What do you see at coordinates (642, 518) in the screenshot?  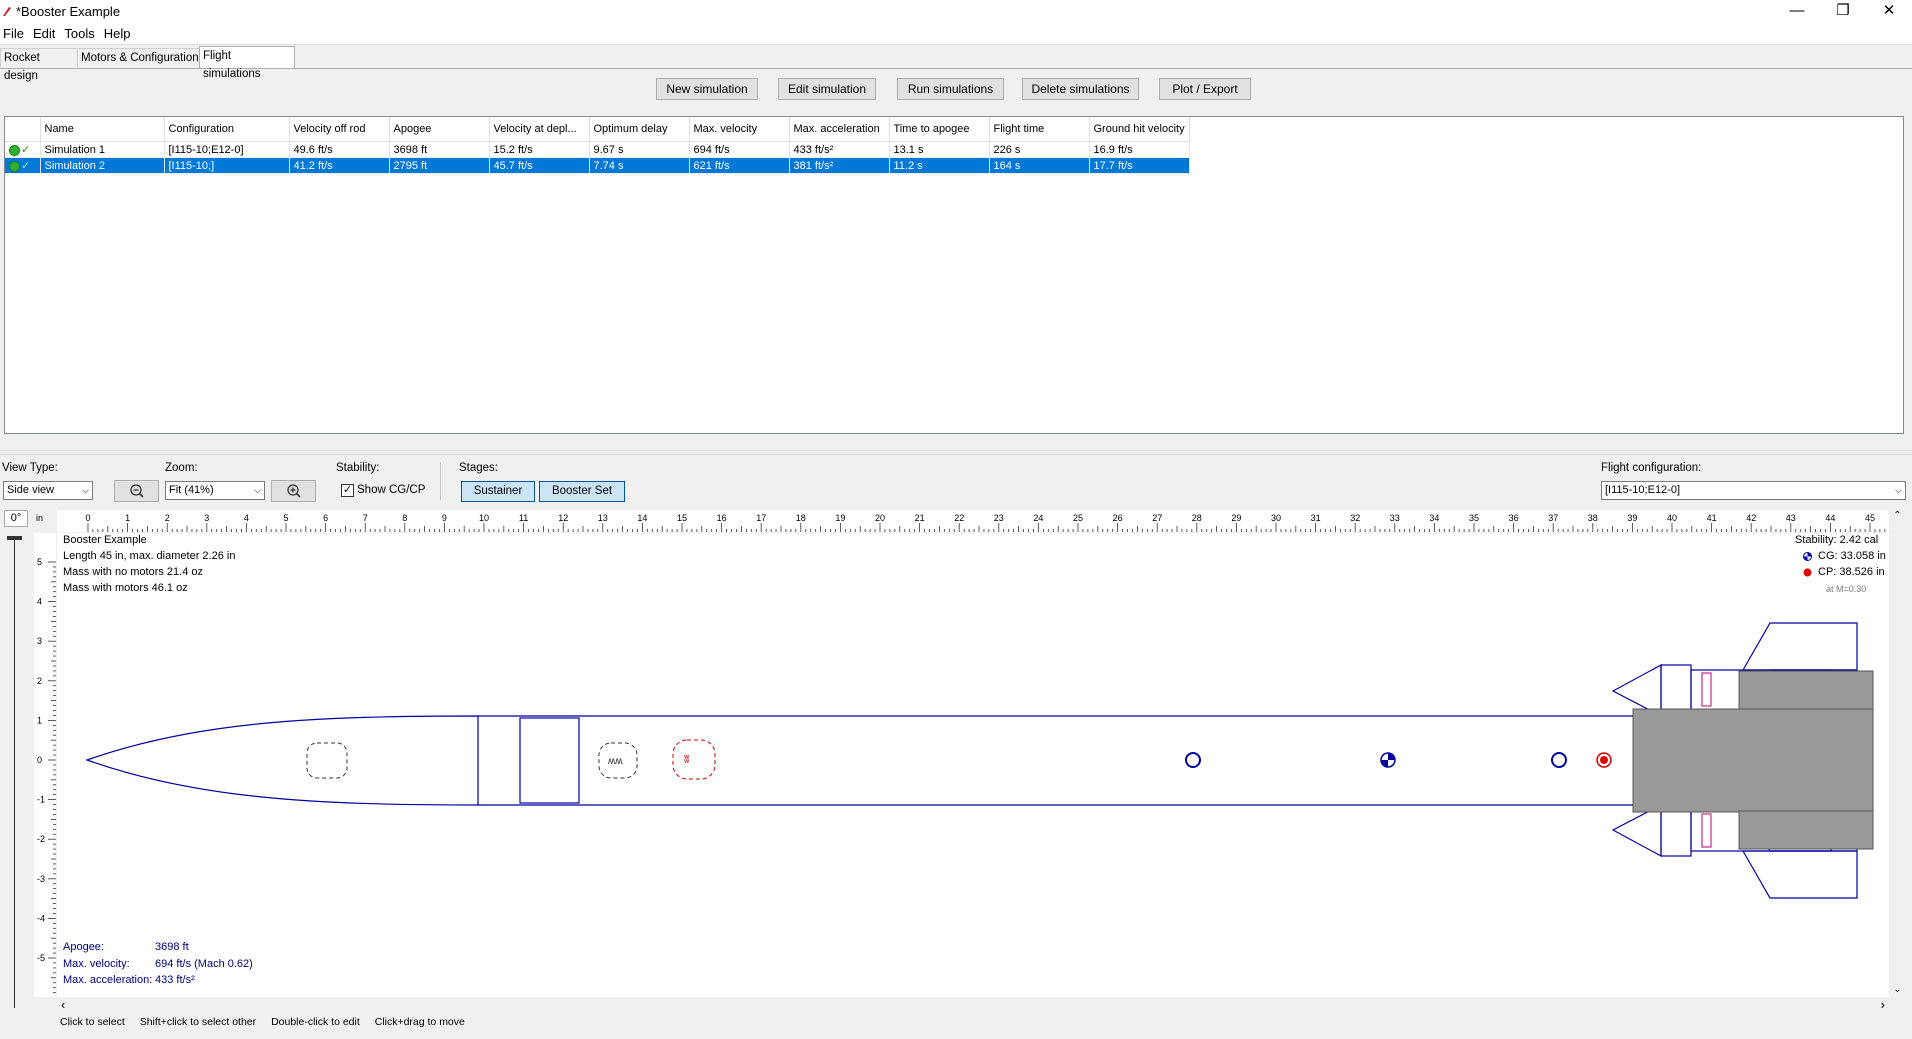 I see `ruler-top-label: 14` at bounding box center [642, 518].